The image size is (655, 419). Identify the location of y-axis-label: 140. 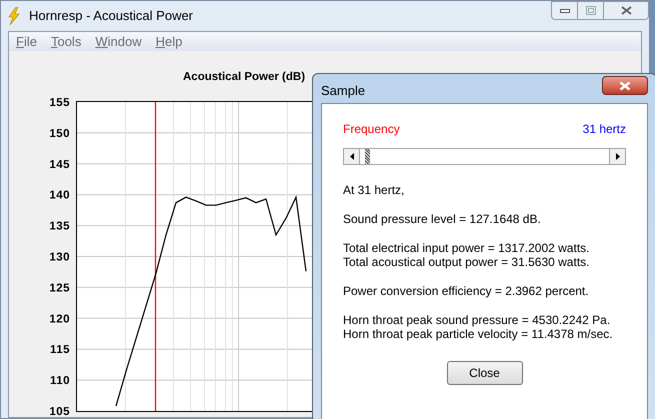
(59, 196).